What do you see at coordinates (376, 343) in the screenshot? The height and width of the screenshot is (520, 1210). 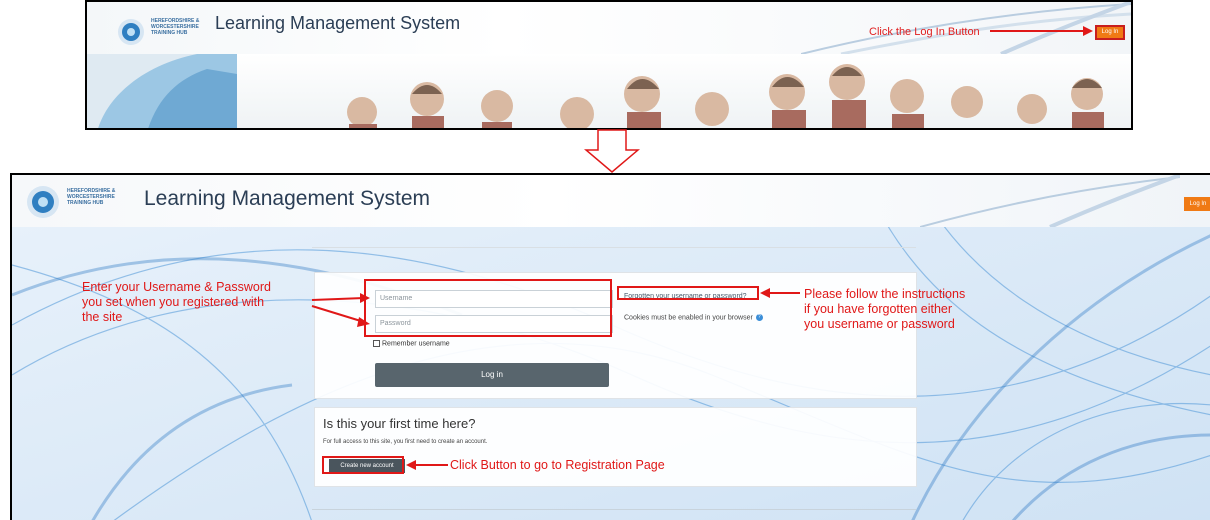 I see `checkbox-icon` at bounding box center [376, 343].